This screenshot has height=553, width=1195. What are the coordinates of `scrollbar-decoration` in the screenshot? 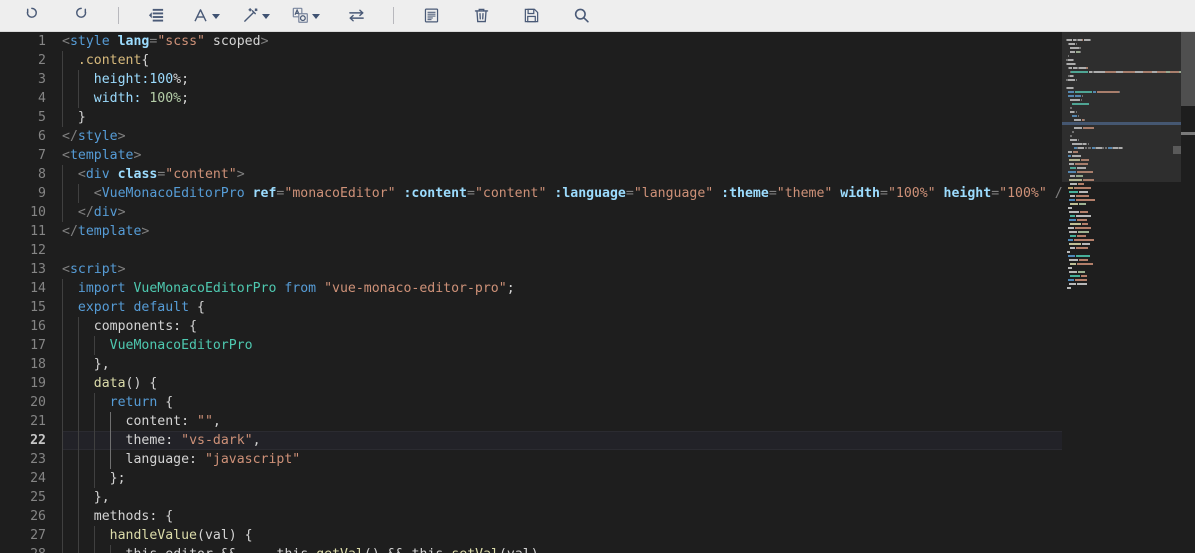 It's located at (1188, 133).